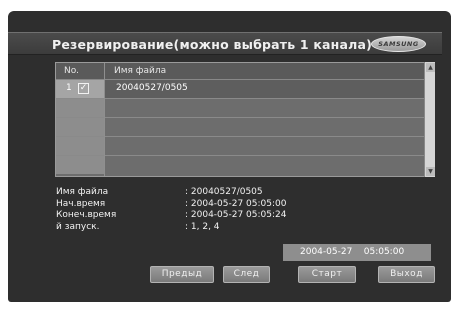 This screenshot has height=312, width=463. What do you see at coordinates (212, 44) in the screenshot?
I see `page-title: Резервирование(можно выбрать 1 канала)` at bounding box center [212, 44].